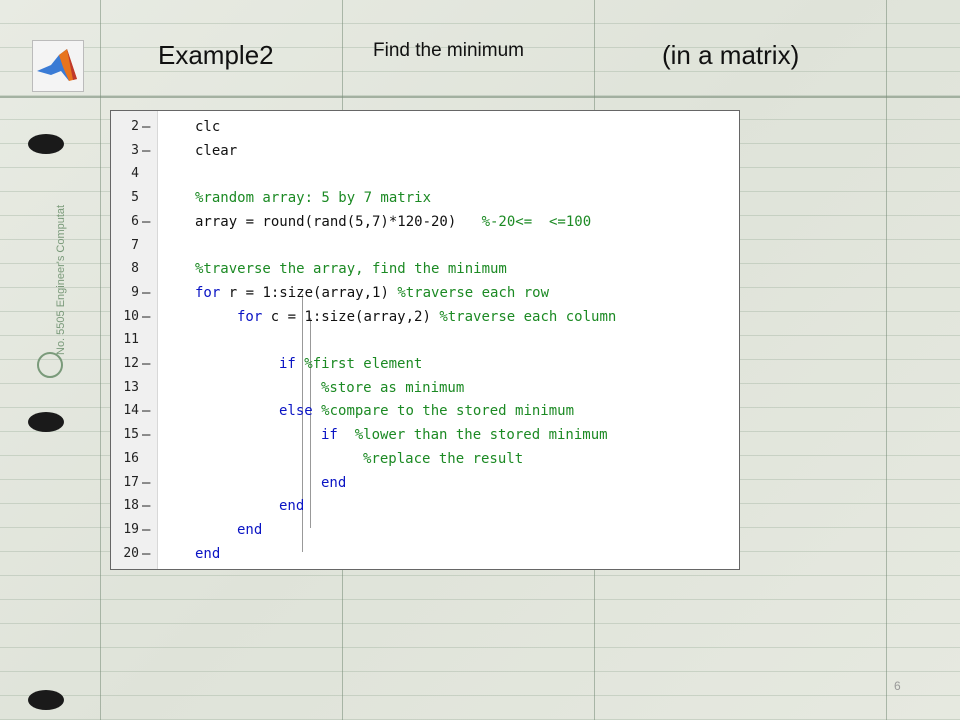  Describe the element at coordinates (131, 316) in the screenshot. I see `line-number: 10` at that location.